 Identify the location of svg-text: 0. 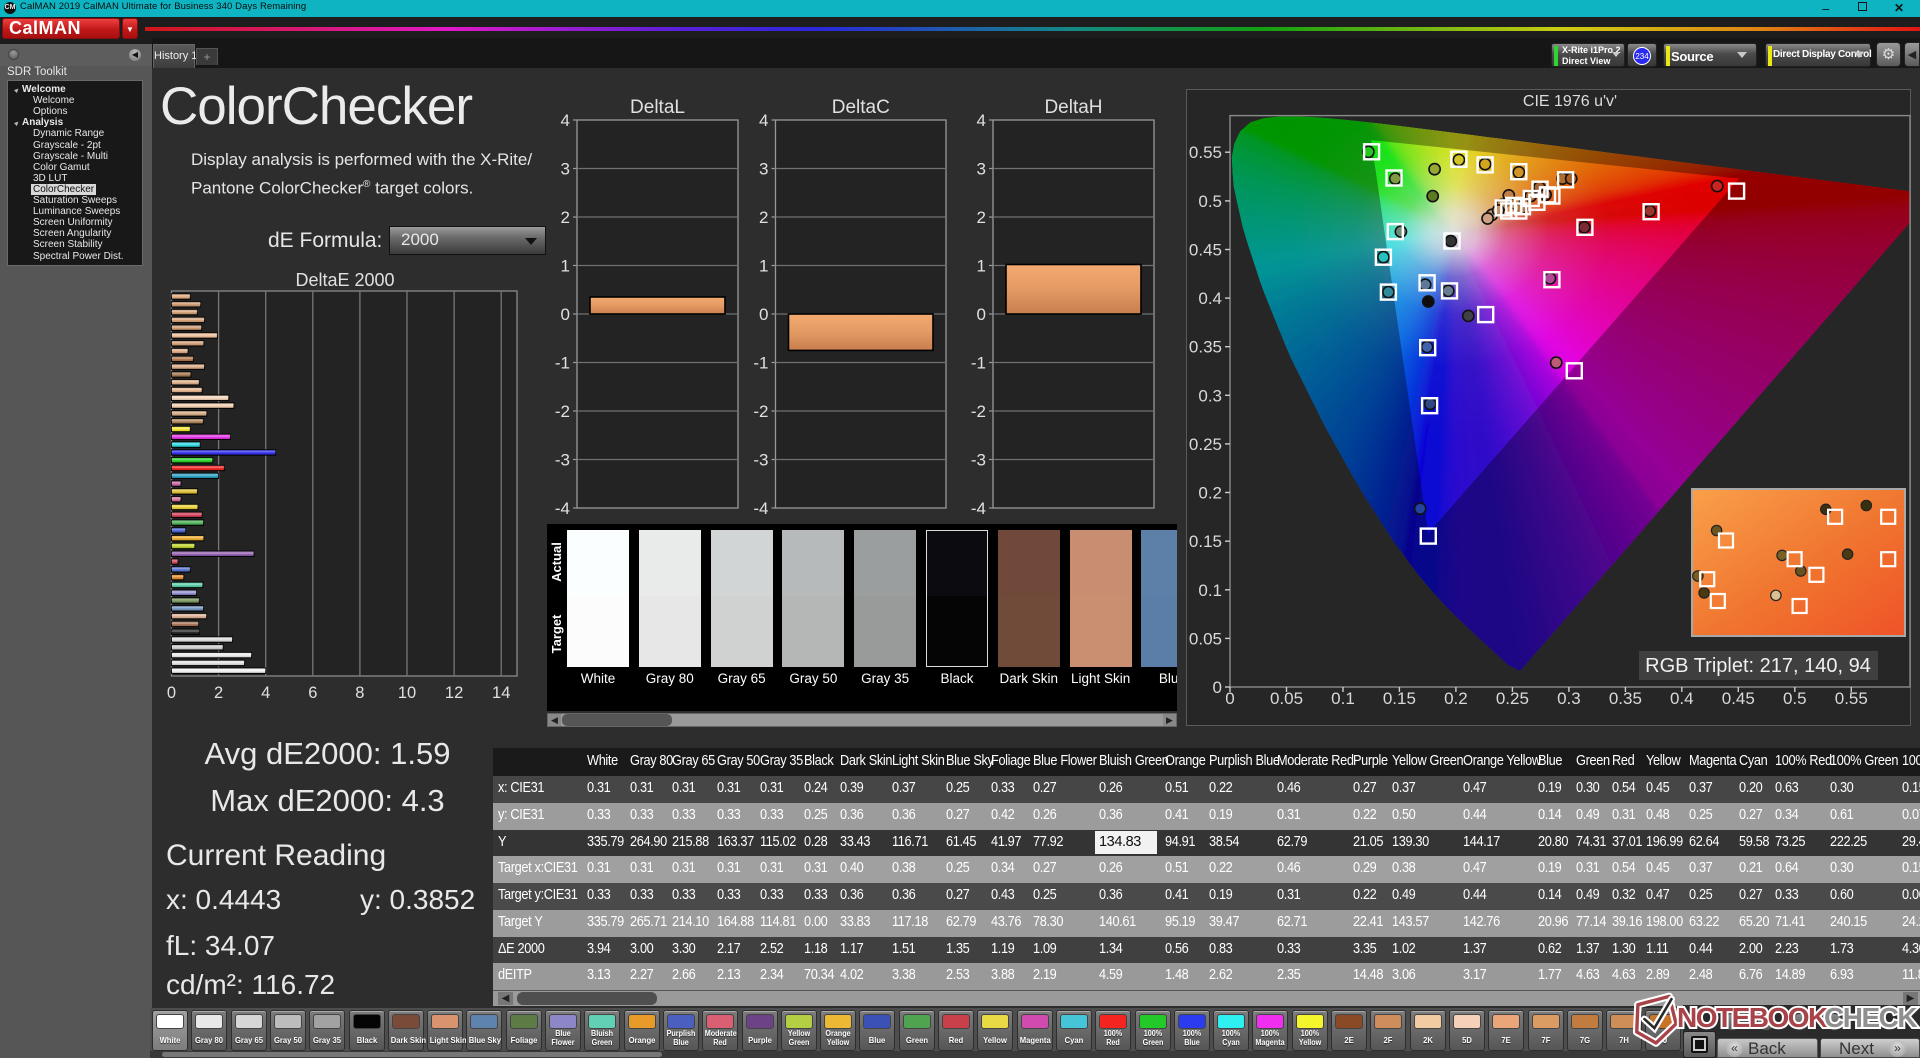
(1217, 687).